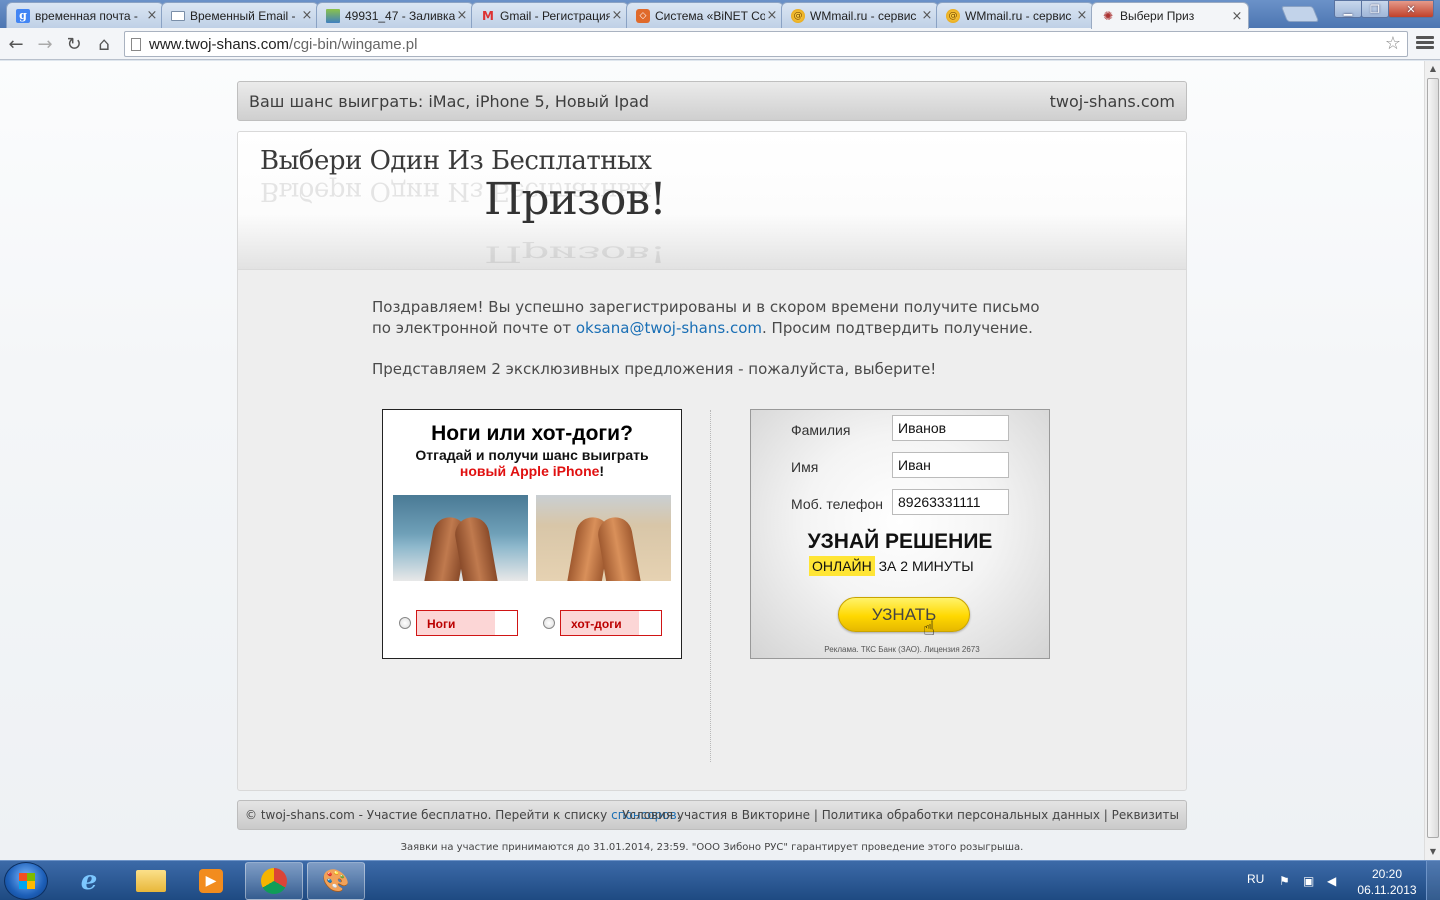  I want to click on taskbar-explorer, so click(151, 881).